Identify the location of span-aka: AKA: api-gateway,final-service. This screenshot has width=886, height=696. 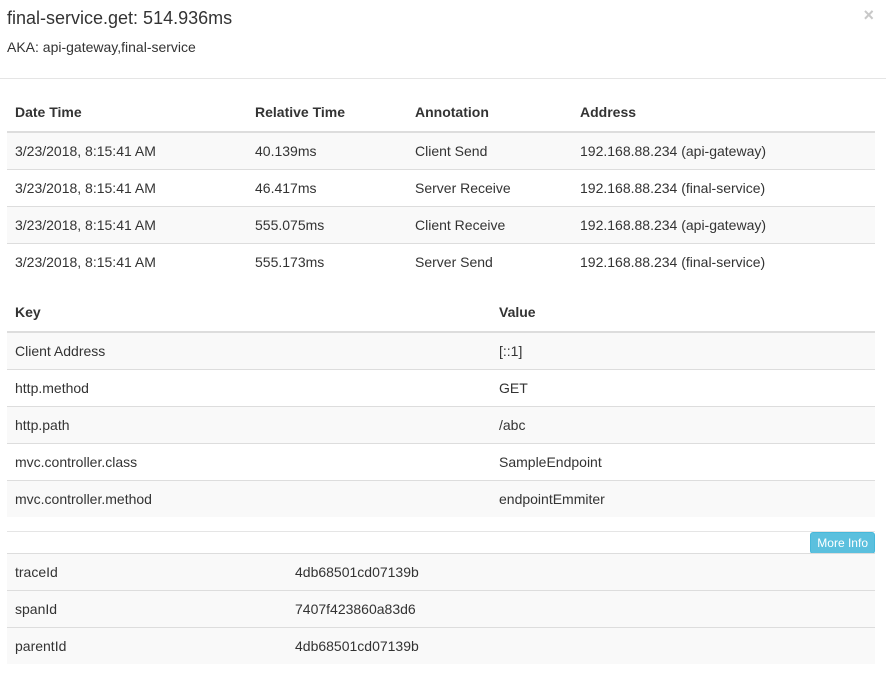
(101, 47).